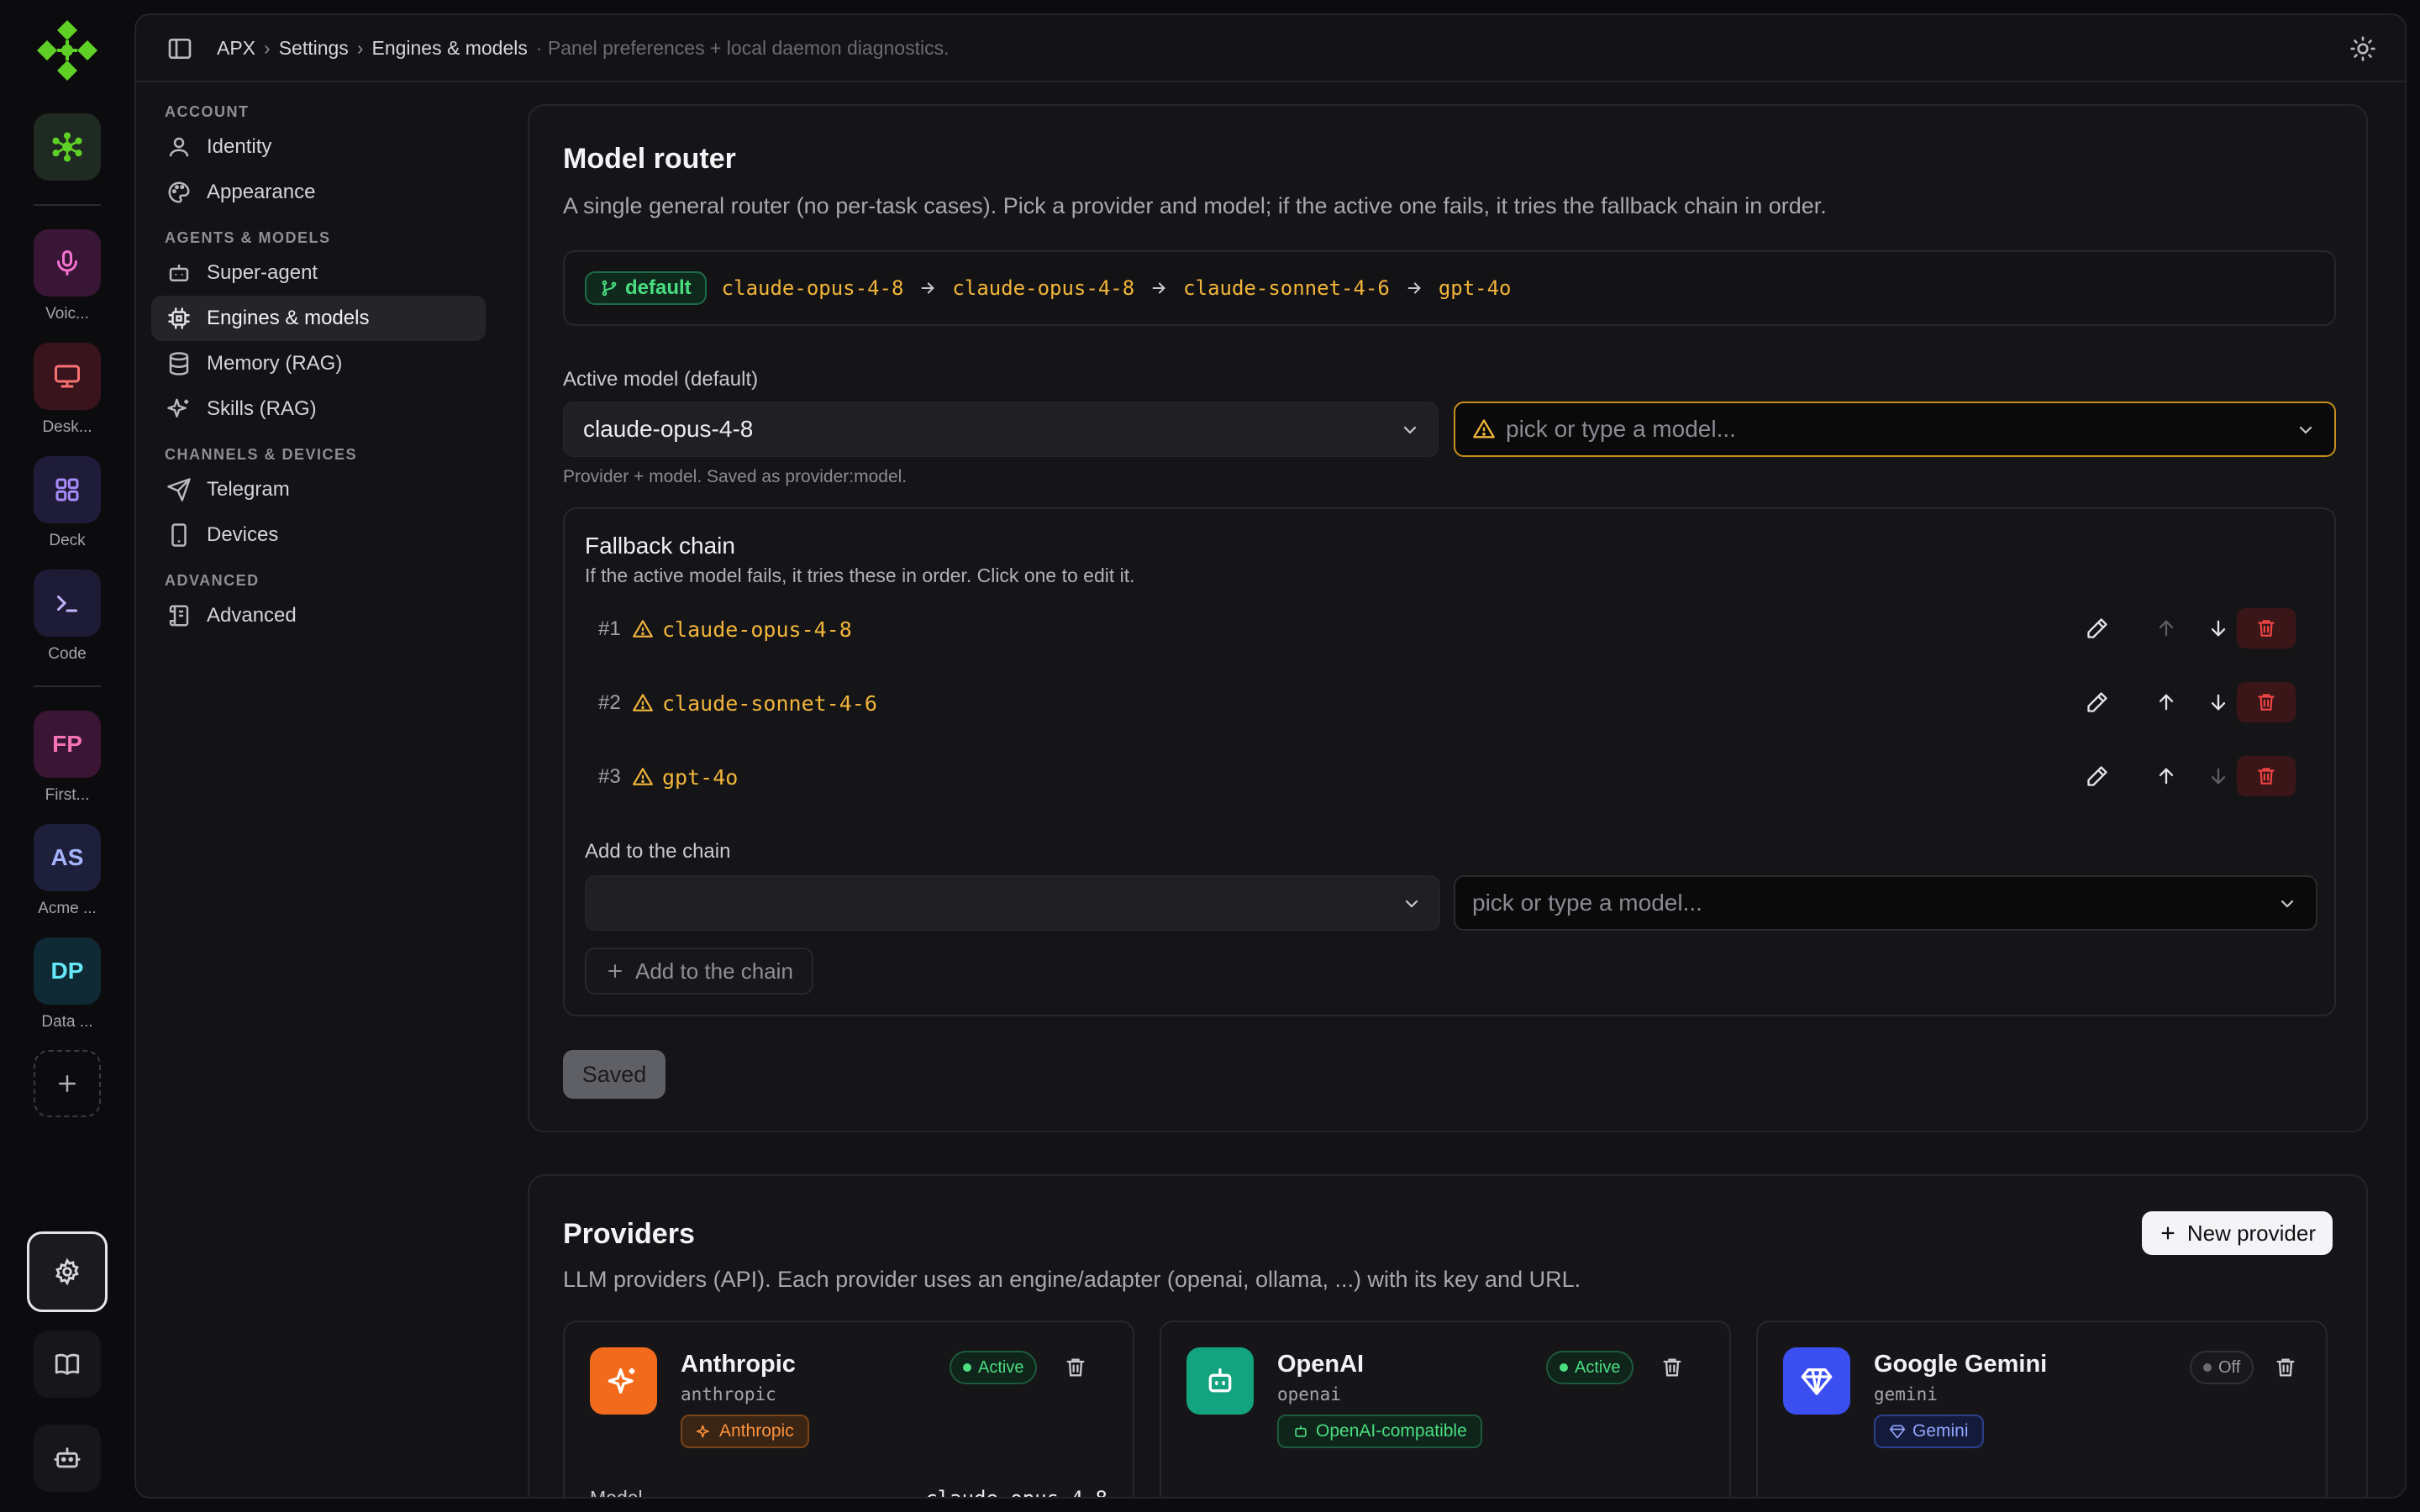 The height and width of the screenshot is (1512, 2420). I want to click on rail-item-code: Code, so click(67, 617).